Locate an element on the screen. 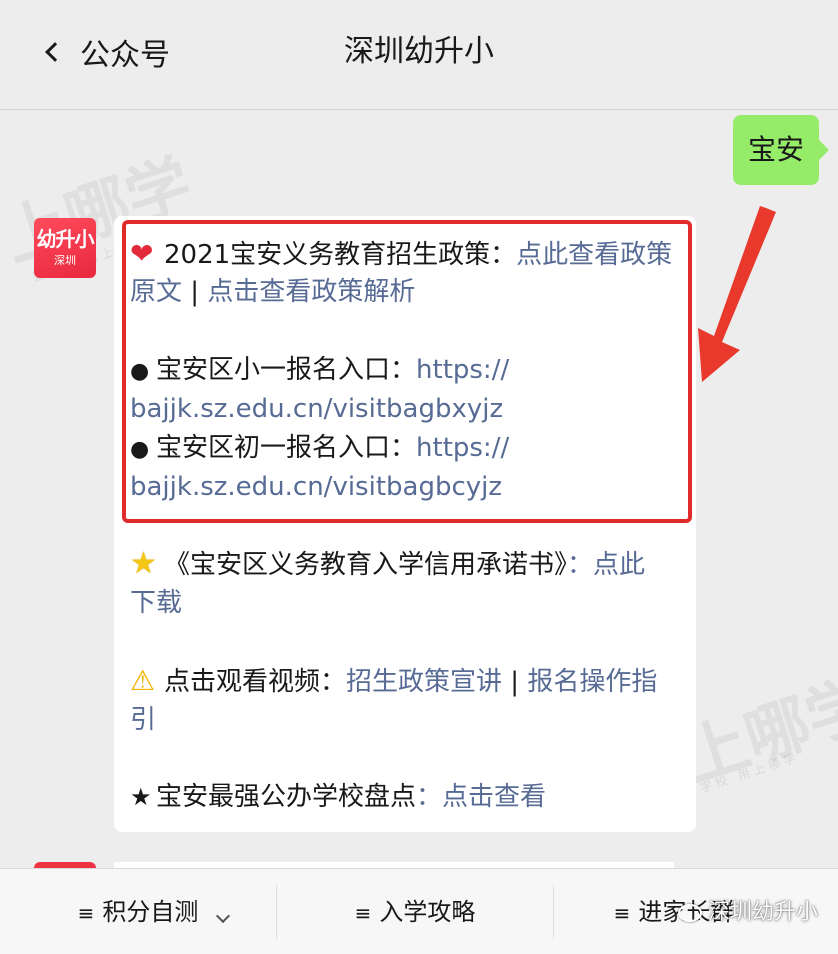  star-icon: ★ is located at coordinates (143, 563).